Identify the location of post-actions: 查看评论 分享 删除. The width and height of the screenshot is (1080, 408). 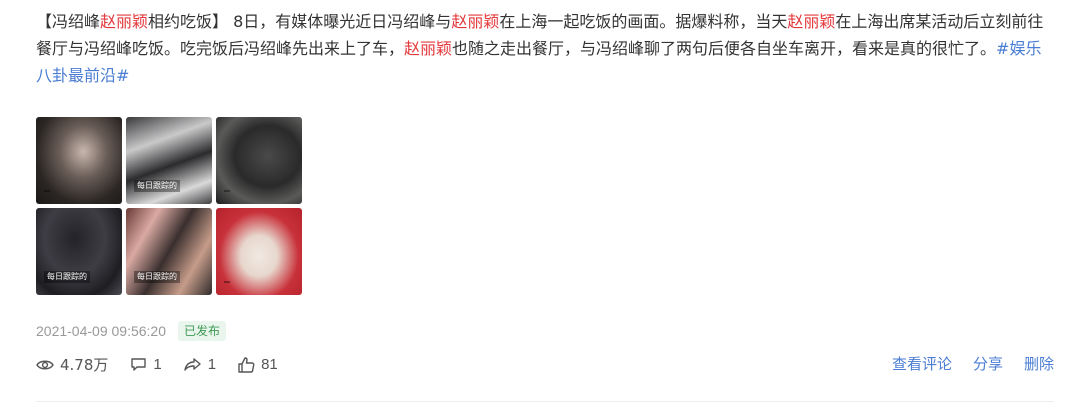
(962, 363).